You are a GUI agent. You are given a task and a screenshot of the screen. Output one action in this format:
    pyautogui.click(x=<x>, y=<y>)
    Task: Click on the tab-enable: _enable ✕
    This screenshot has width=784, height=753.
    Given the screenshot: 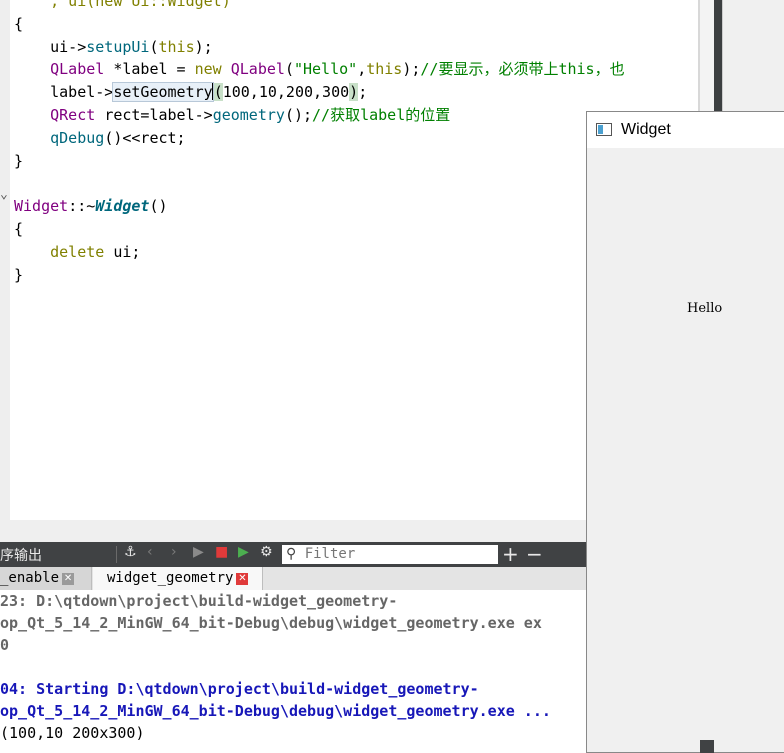 What is the action you would take?
    pyautogui.click(x=46, y=578)
    